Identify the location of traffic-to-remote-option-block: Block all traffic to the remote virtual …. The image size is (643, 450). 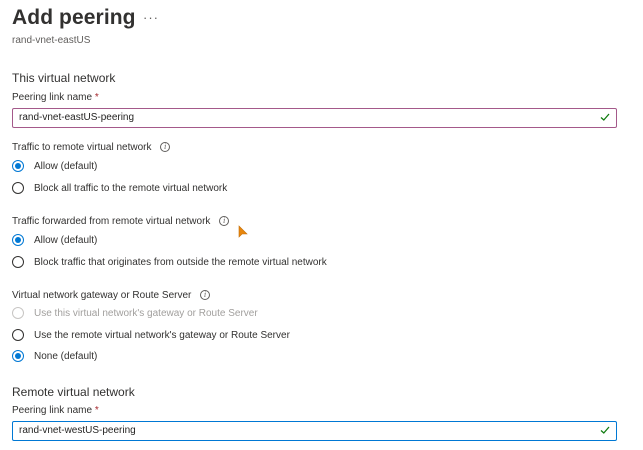
(119, 188).